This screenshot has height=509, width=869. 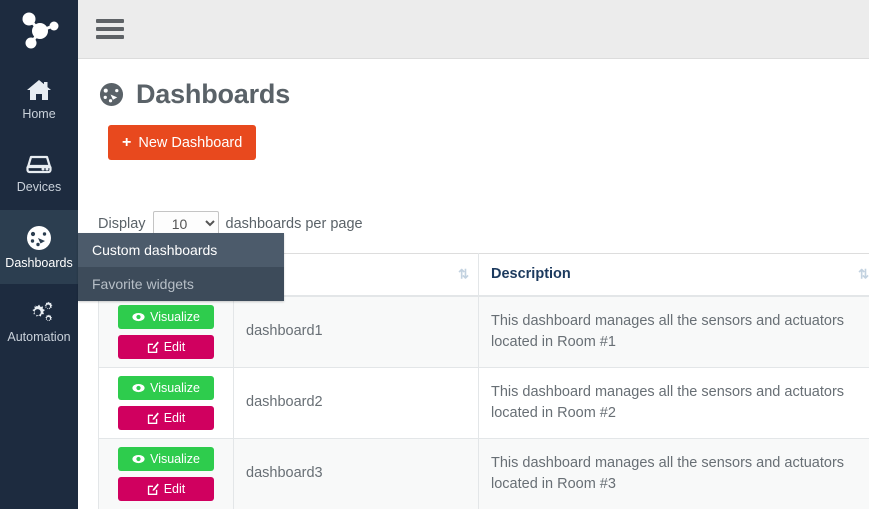 I want to click on submenu-item-label: Favorite widgets, so click(x=143, y=284).